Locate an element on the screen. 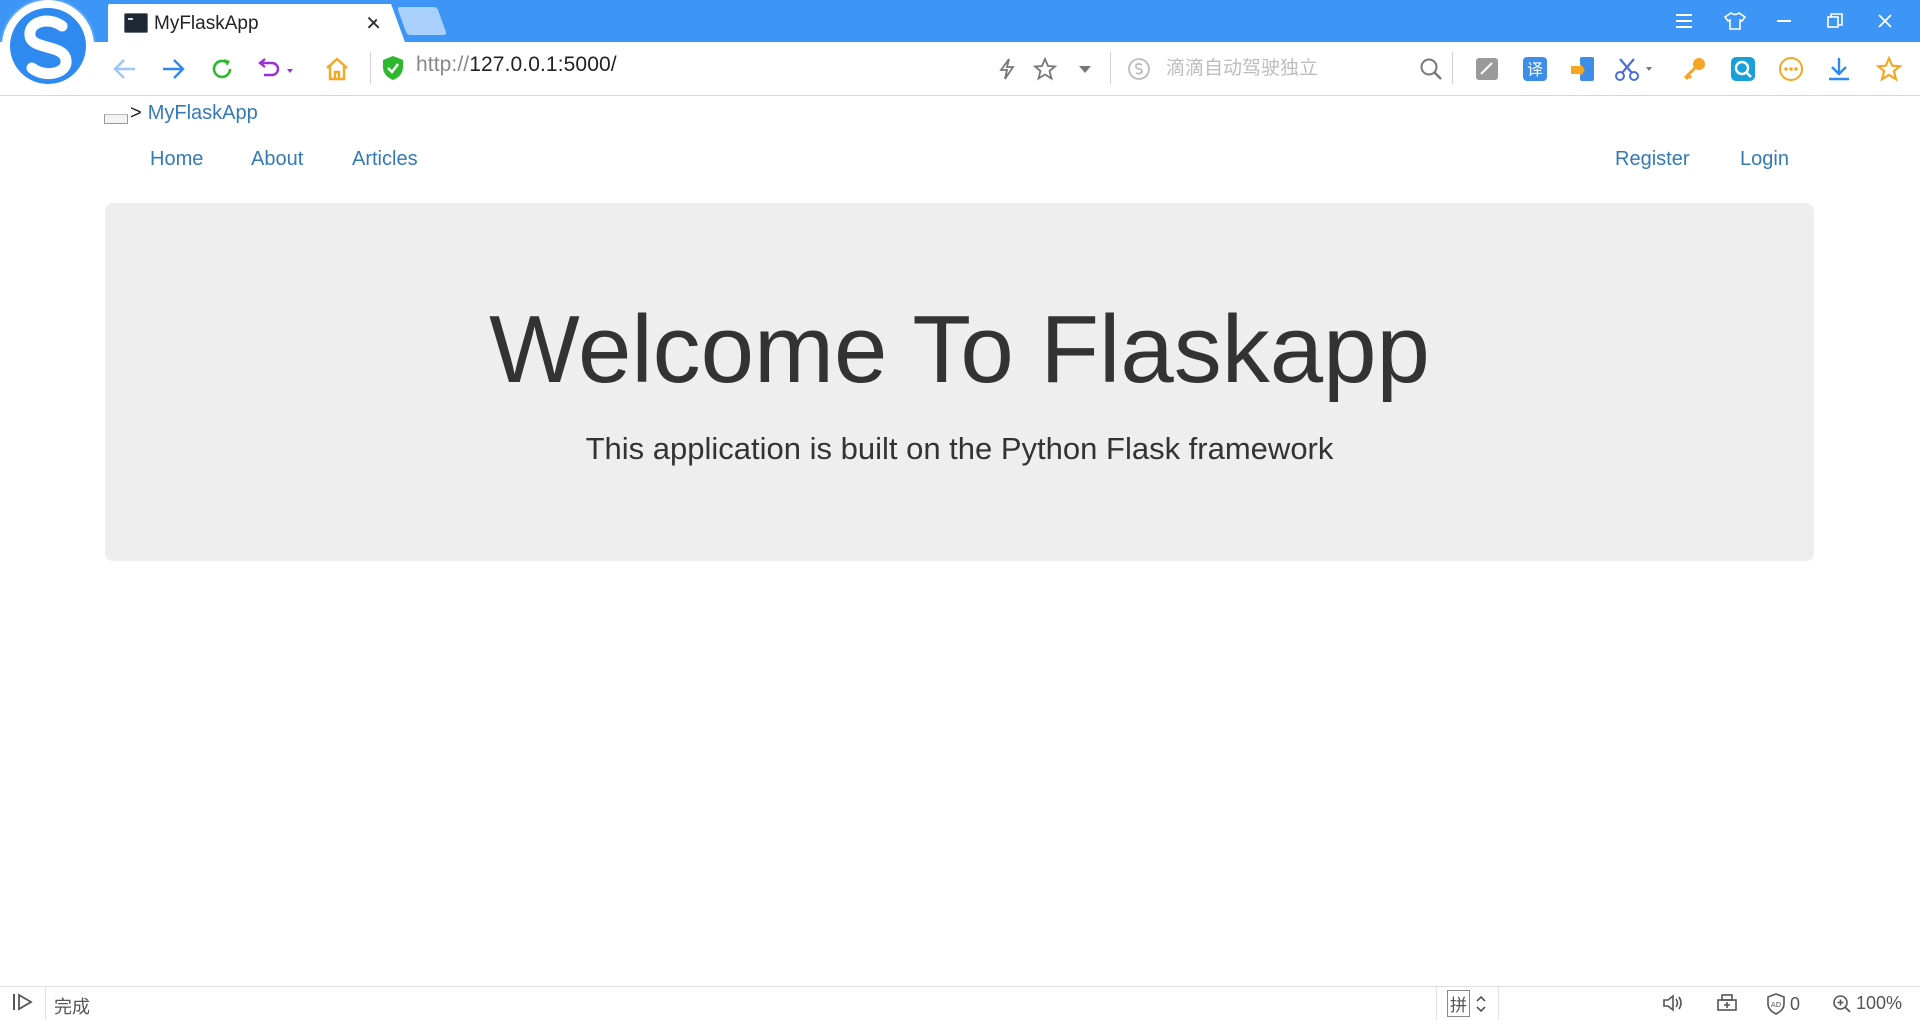  navbar-brand: > MyFlaskApp is located at coordinates (181, 113).